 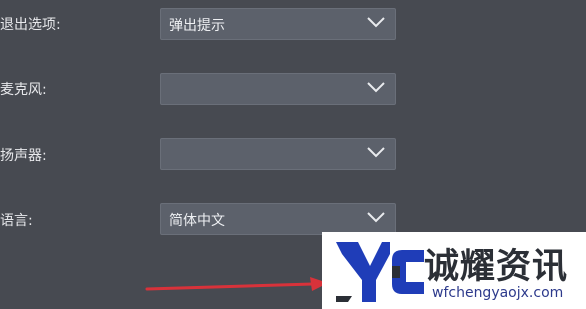 I want to click on microphone-label: 麦克风:, so click(x=23, y=90).